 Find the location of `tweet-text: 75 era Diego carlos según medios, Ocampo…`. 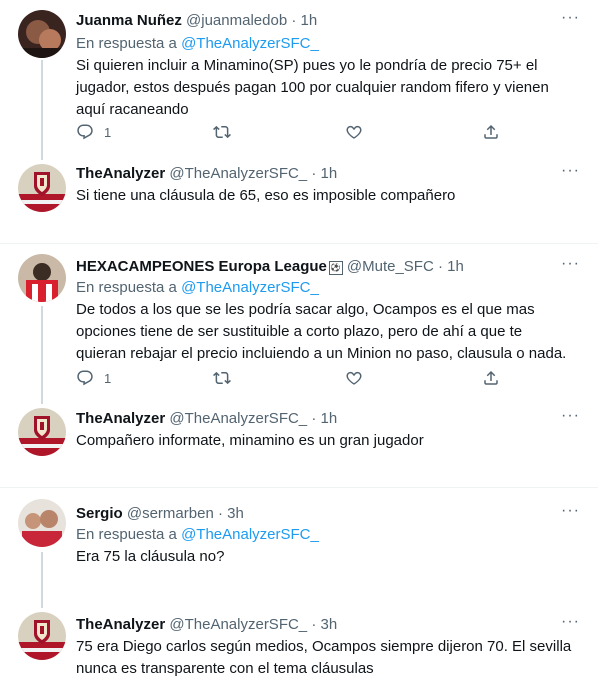

tweet-text: 75 era Diego carlos según medios, Ocampo… is located at coordinates (324, 657).